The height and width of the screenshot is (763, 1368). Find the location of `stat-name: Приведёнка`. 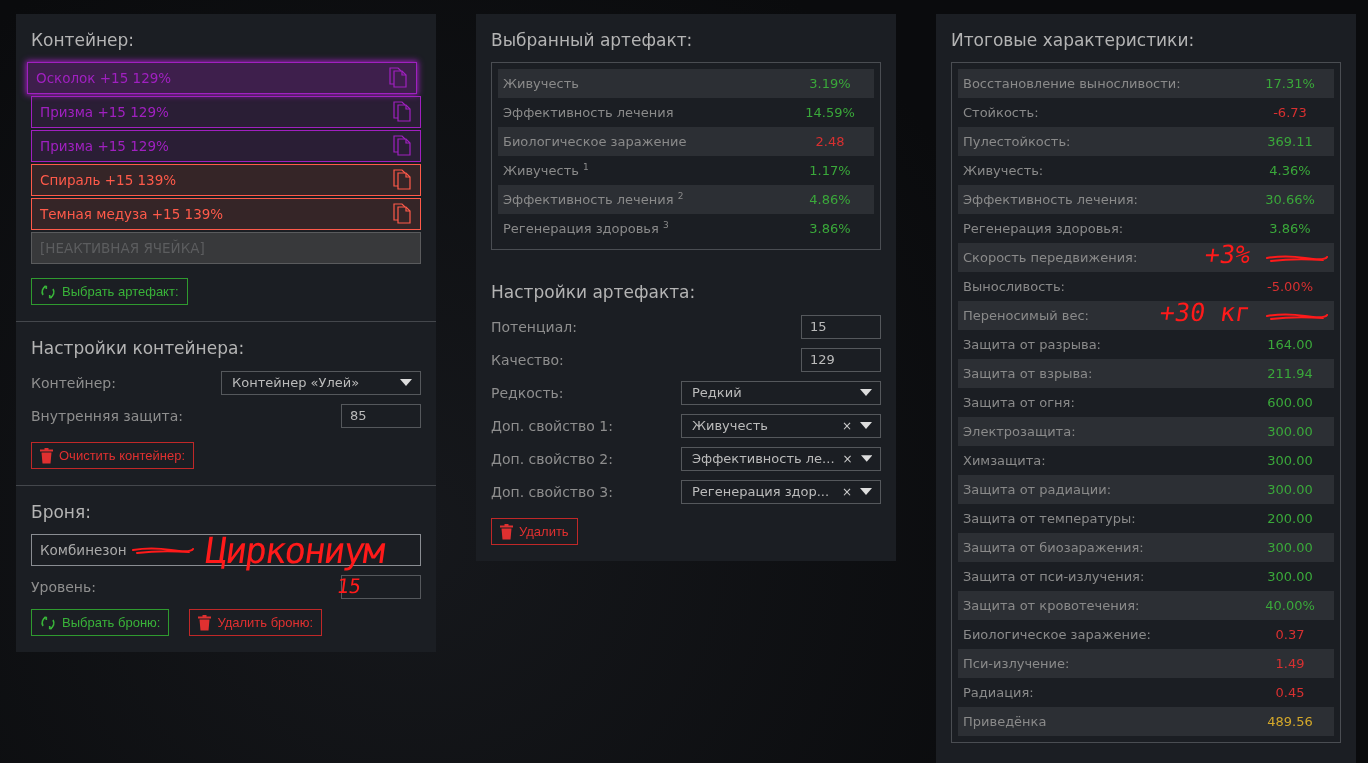

stat-name: Приведёнка is located at coordinates (1005, 721).